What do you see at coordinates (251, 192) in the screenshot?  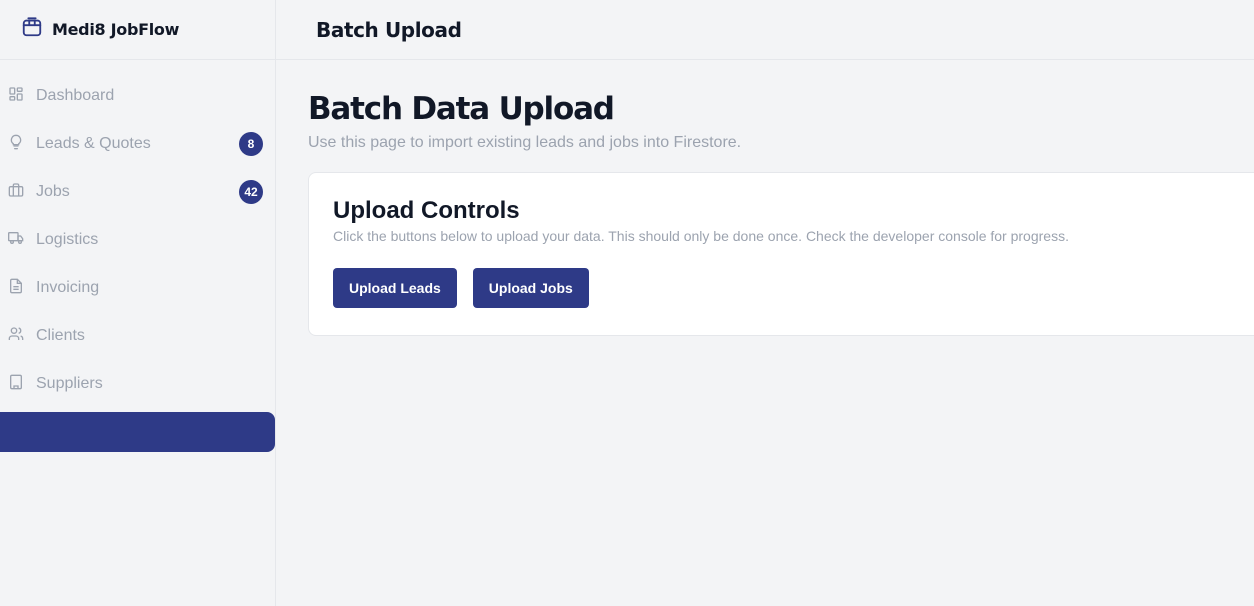 I see `count-badge: 42` at bounding box center [251, 192].